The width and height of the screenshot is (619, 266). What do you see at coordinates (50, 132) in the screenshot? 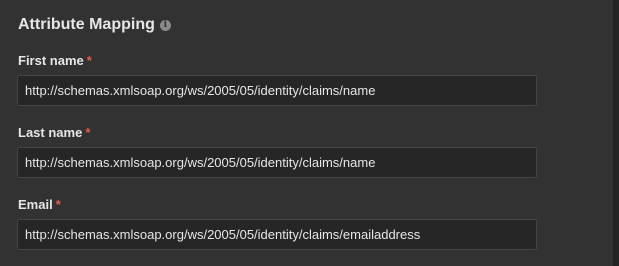
I see `last-name-label-text: Last name` at bounding box center [50, 132].